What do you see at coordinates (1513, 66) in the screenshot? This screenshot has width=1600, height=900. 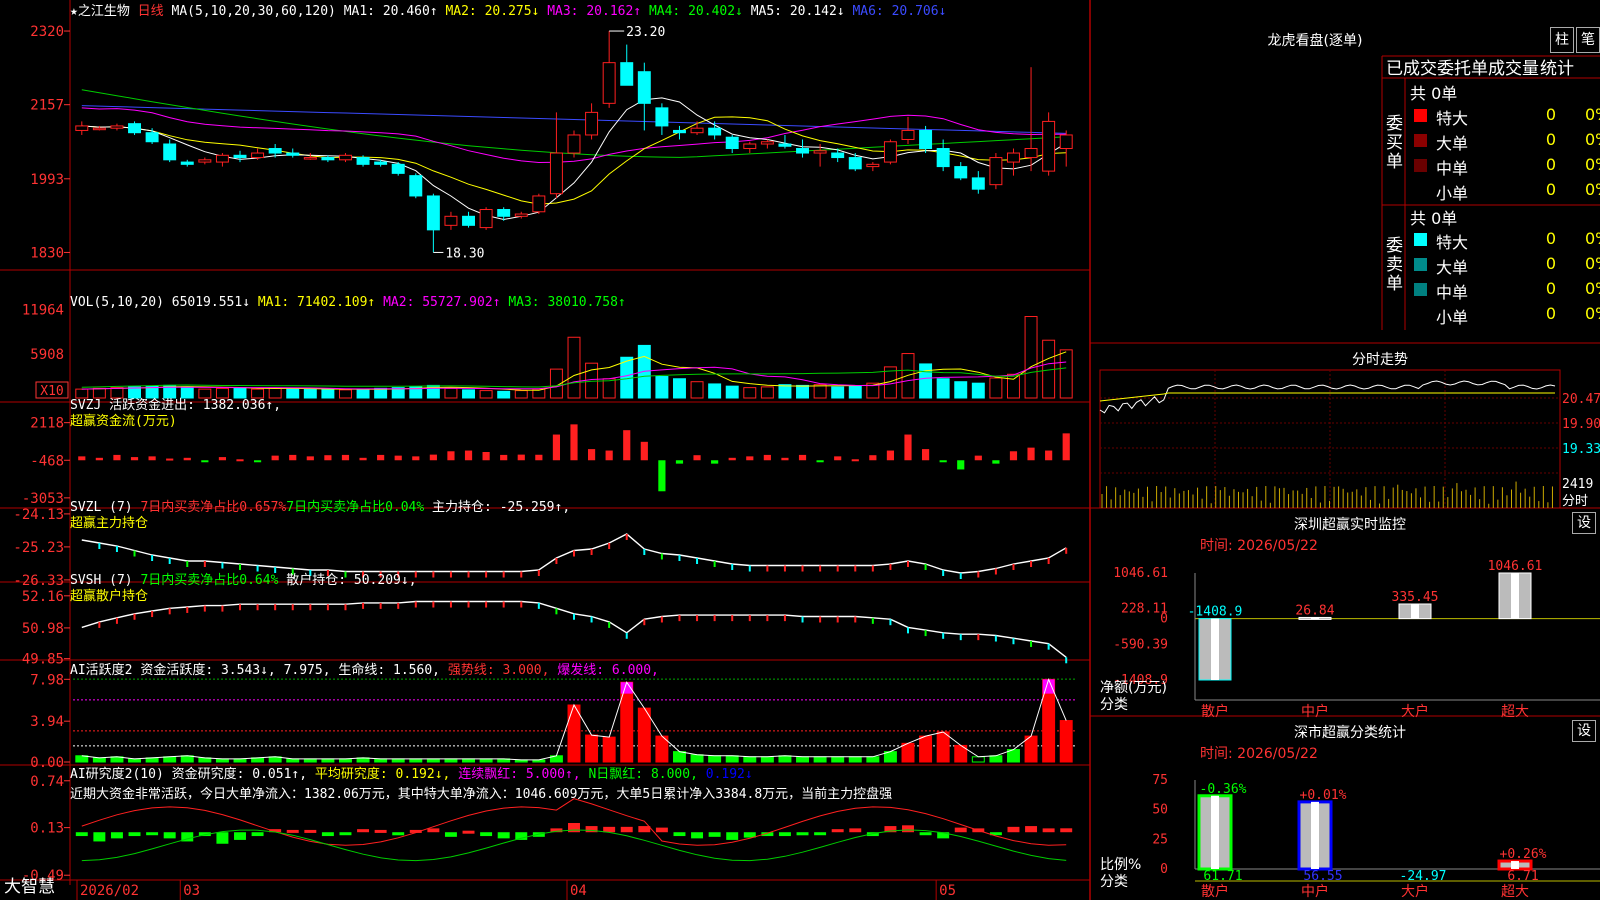 I see `tab-volume: 成交量` at bounding box center [1513, 66].